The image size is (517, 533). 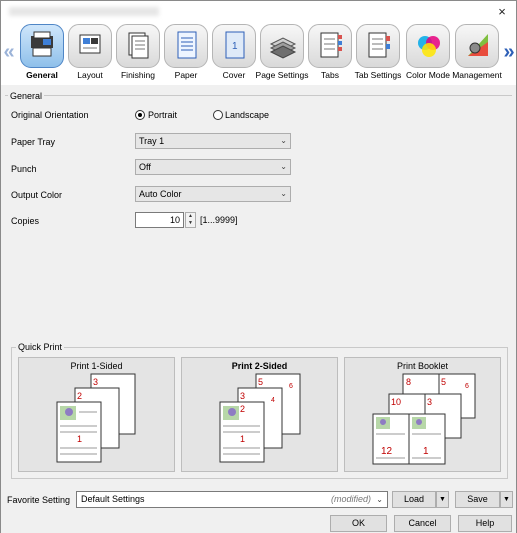 I want to click on svg-text: 1, so click(x=235, y=46).